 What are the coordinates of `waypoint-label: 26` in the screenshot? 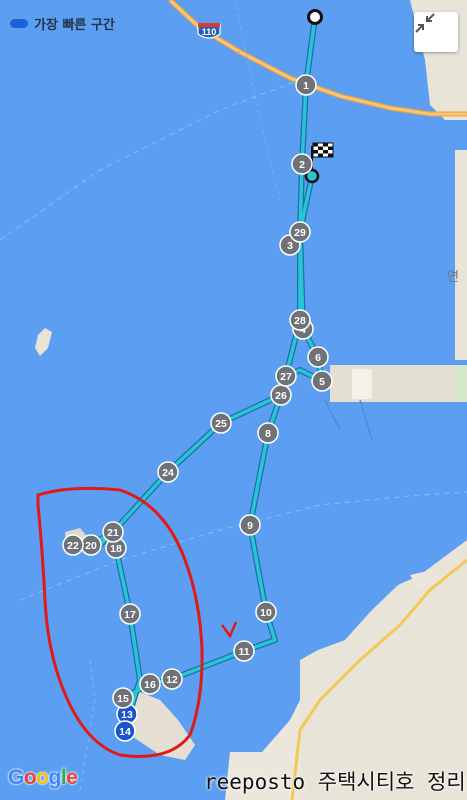 It's located at (281, 396).